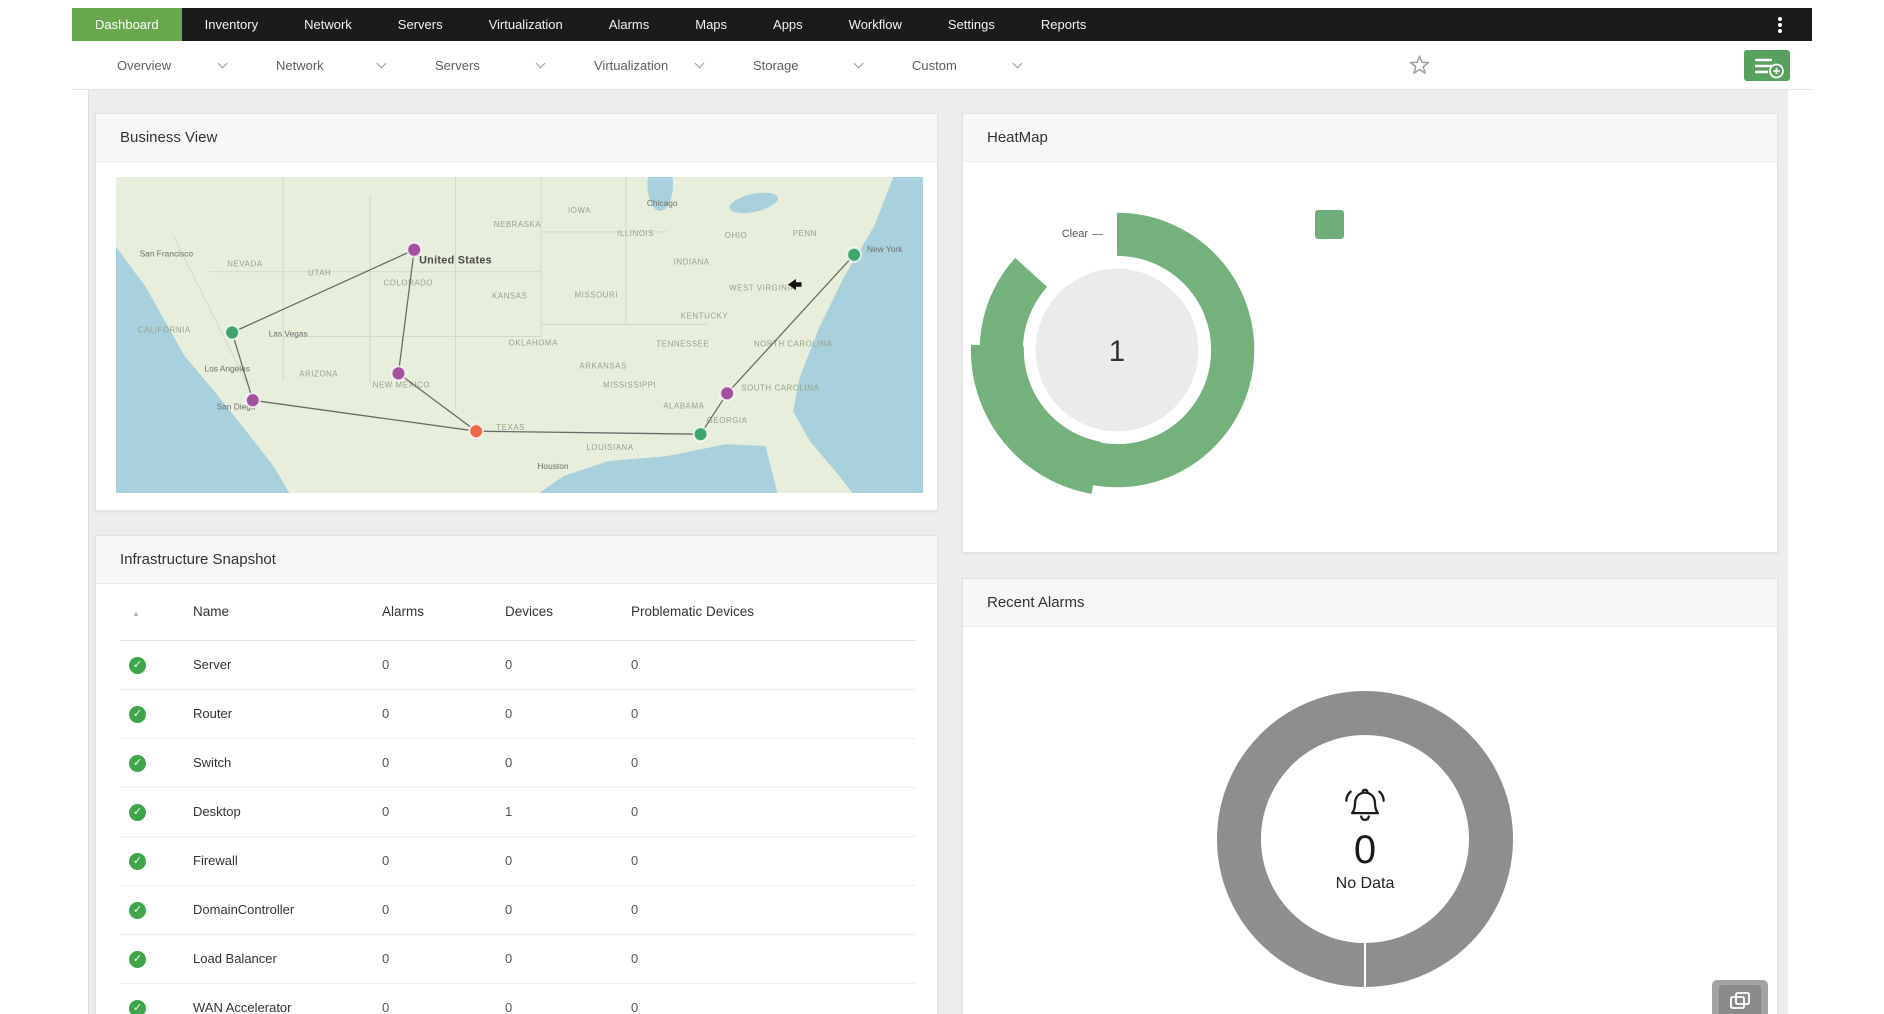 The height and width of the screenshot is (1014, 1884). What do you see at coordinates (1419, 64) in the screenshot?
I see `star-icon` at bounding box center [1419, 64].